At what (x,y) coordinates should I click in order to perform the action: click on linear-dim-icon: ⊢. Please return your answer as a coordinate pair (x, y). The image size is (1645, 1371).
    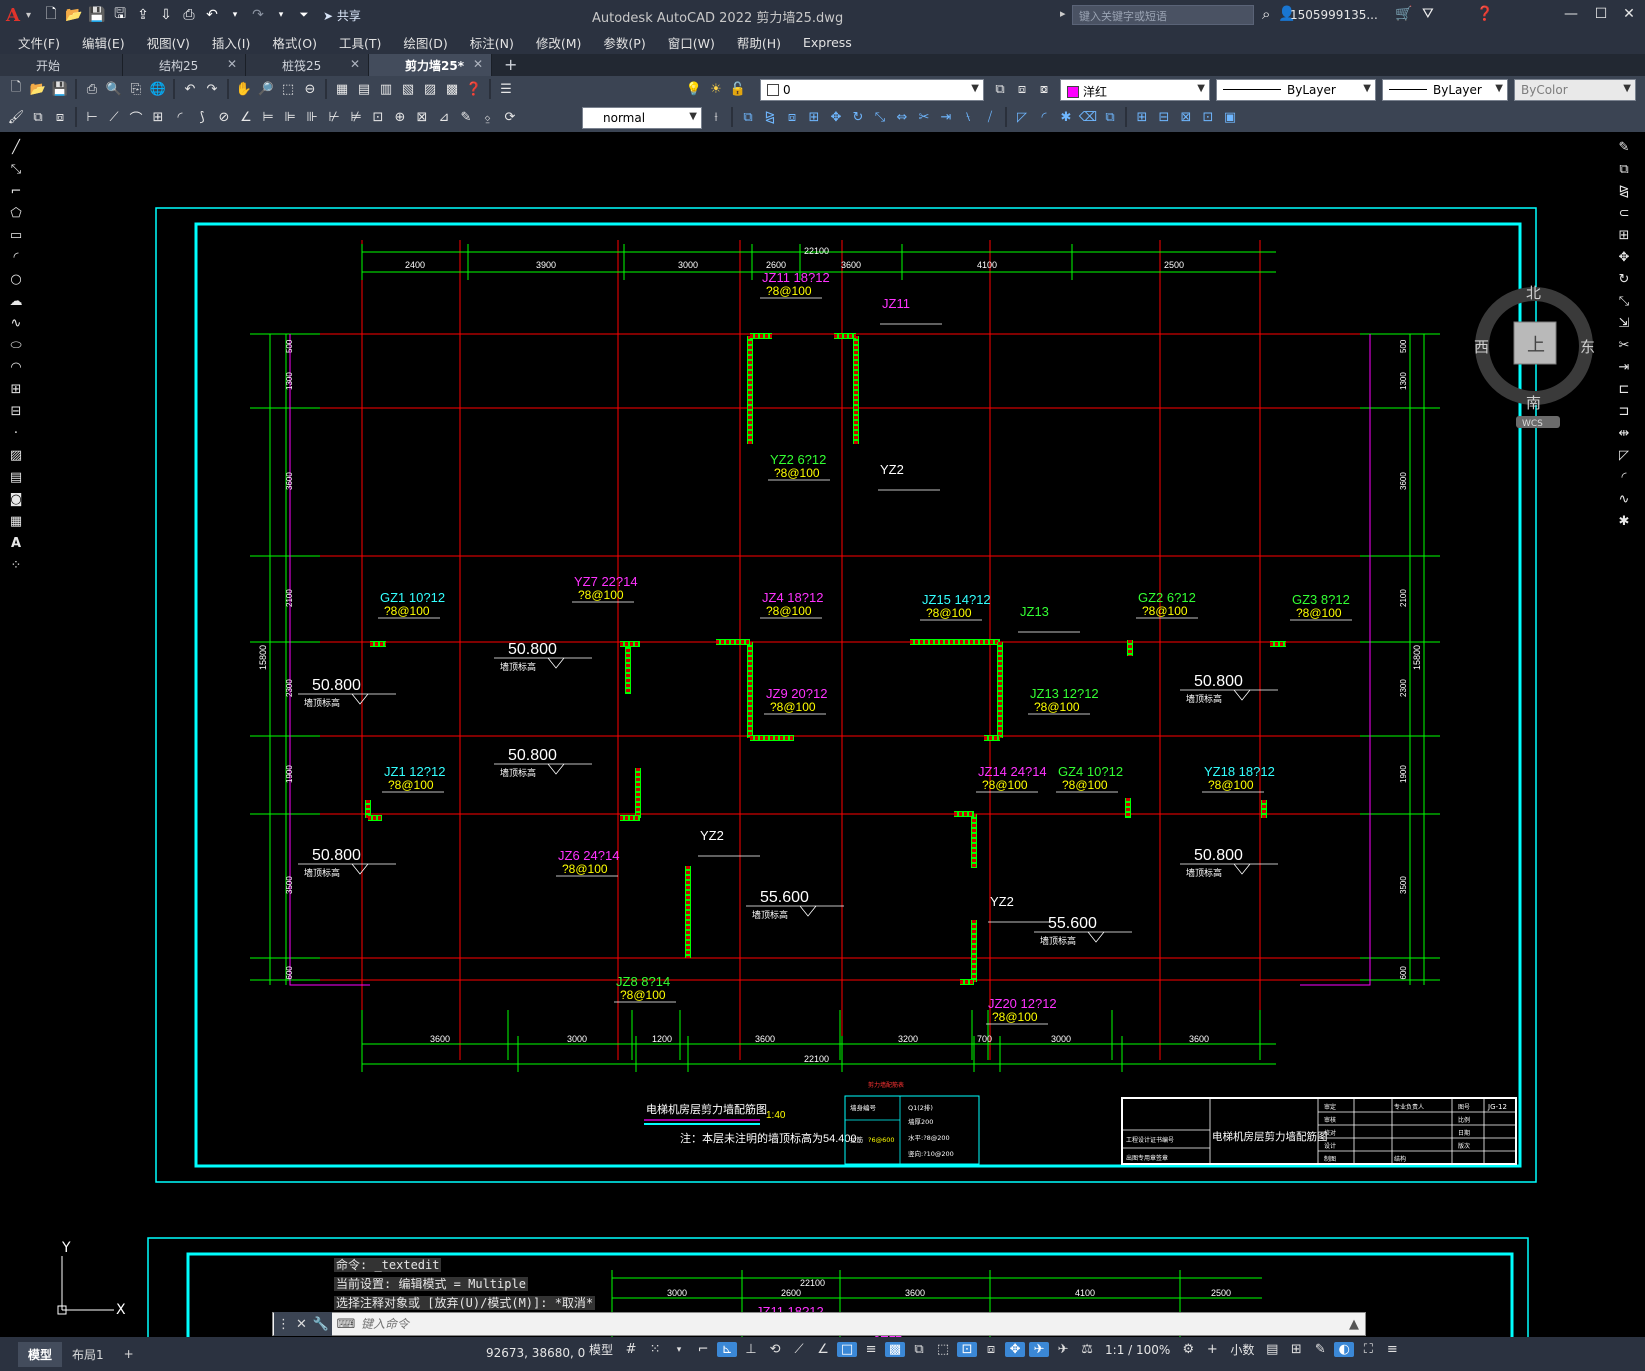
    Looking at the image, I should click on (92, 117).